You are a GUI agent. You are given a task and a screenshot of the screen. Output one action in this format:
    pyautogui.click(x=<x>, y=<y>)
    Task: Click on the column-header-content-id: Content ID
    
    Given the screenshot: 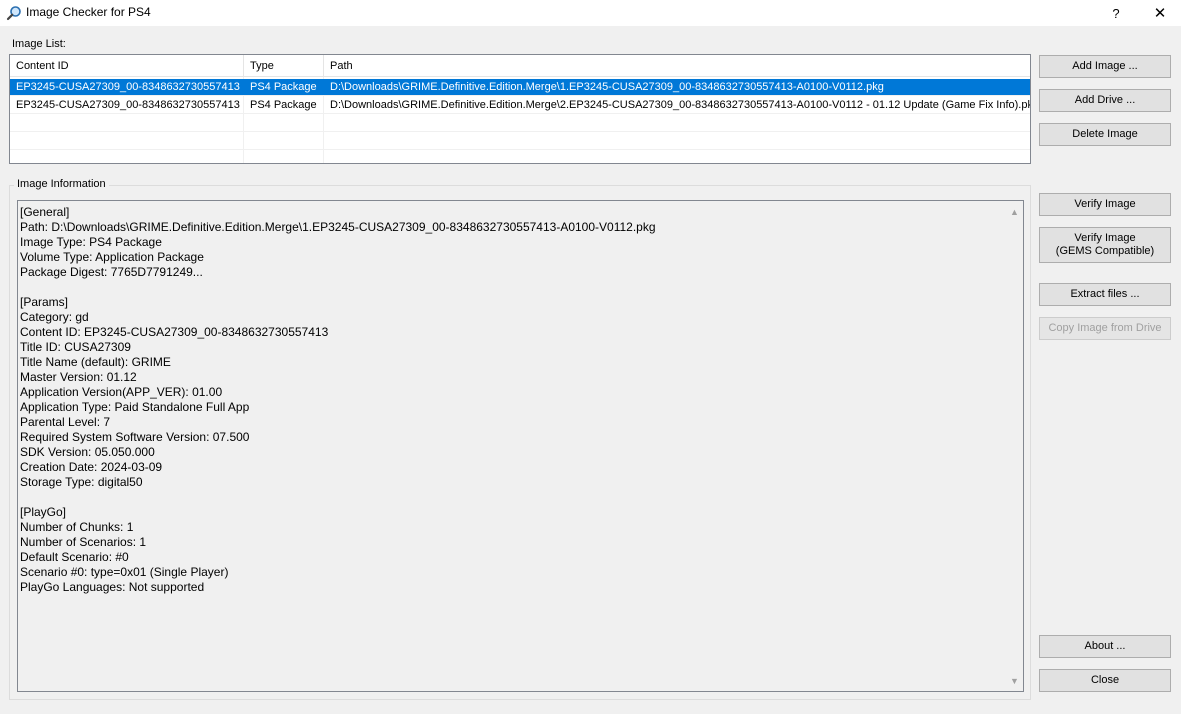 What is the action you would take?
    pyautogui.click(x=127, y=66)
    